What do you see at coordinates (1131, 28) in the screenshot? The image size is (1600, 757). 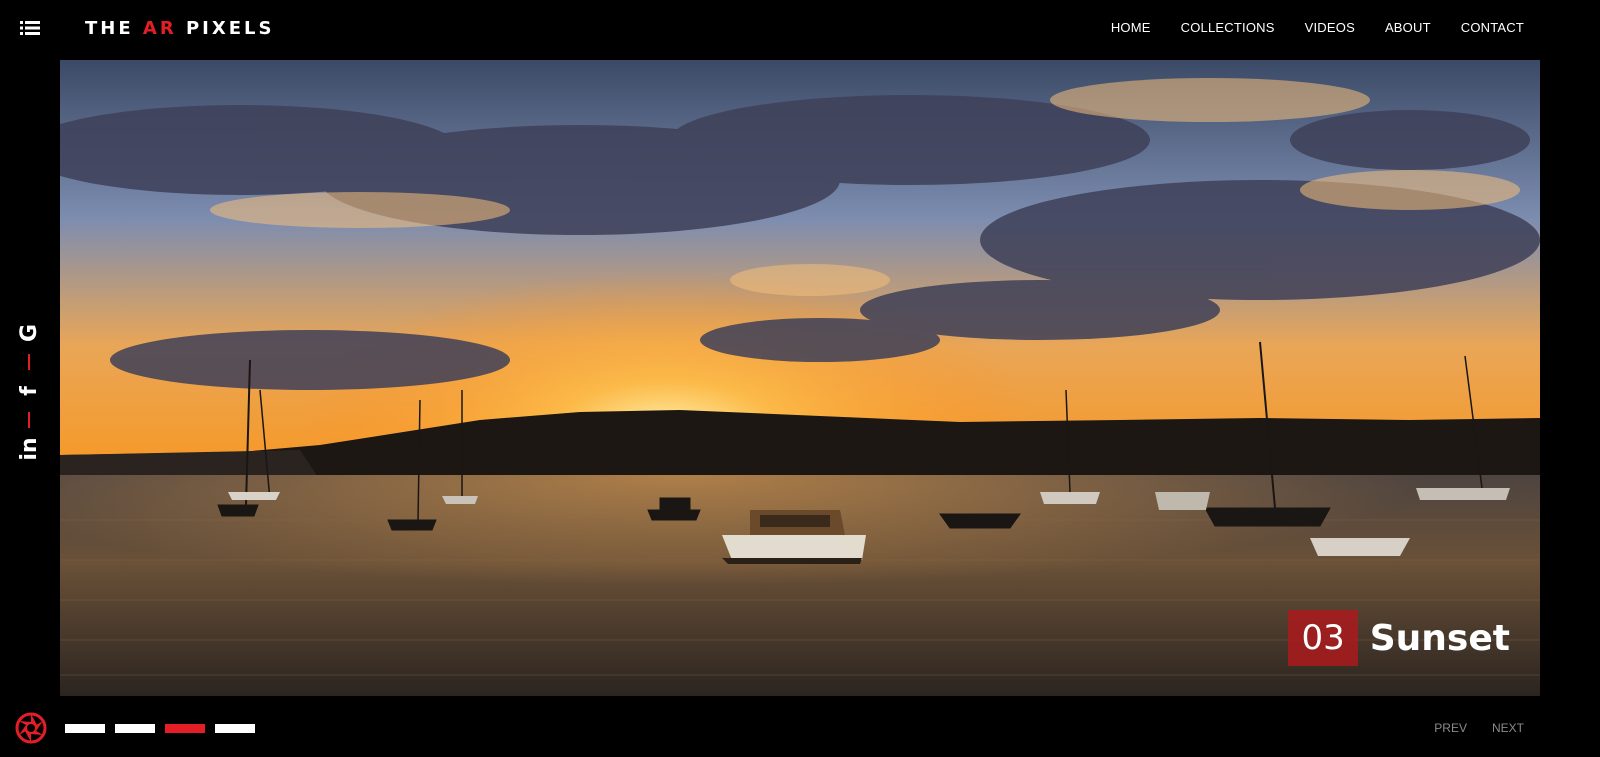 I see `nav-home: HOME` at bounding box center [1131, 28].